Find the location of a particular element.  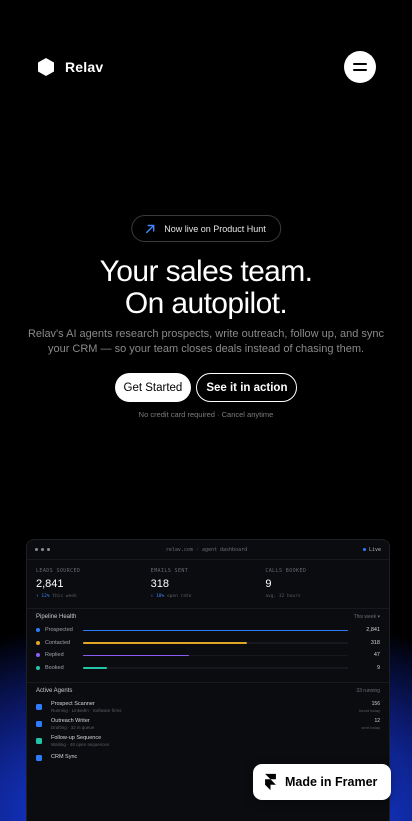

agents-header: Active Agents 33 running is located at coordinates (208, 690).